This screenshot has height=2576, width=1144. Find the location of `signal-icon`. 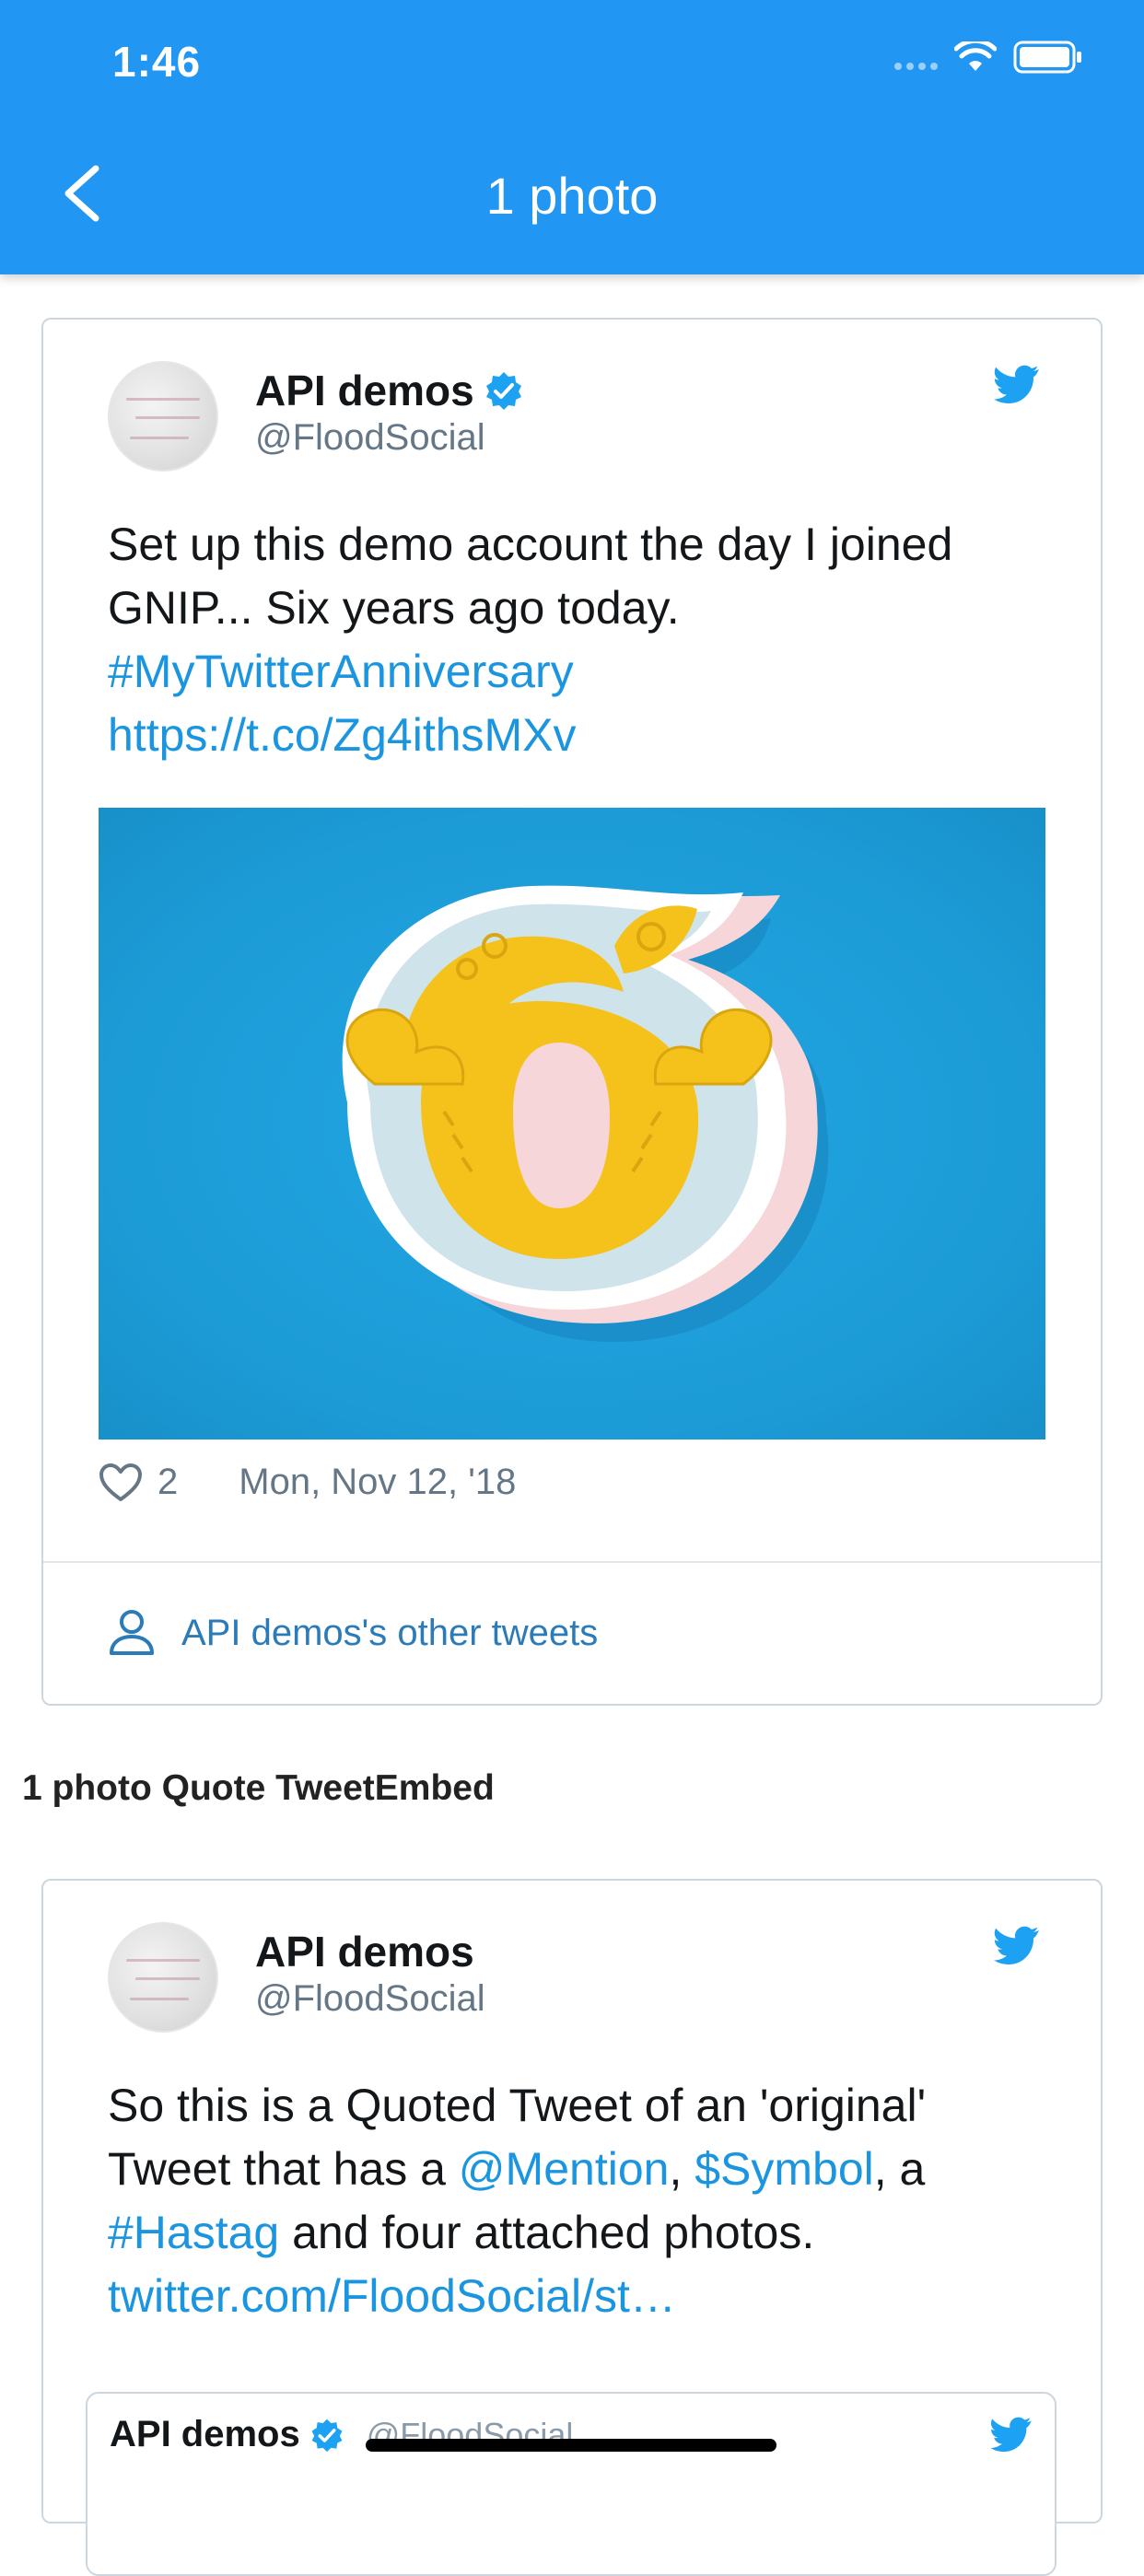

signal-icon is located at coordinates (916, 66).